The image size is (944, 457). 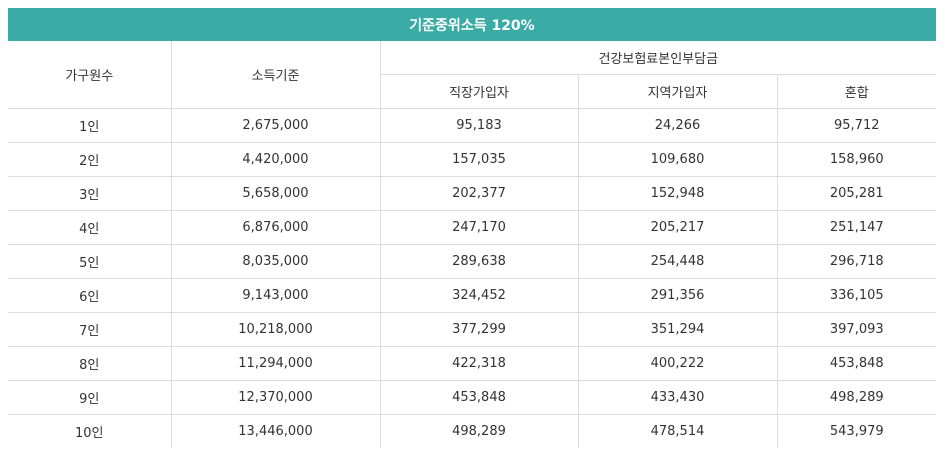 What do you see at coordinates (276, 159) in the screenshot?
I see `cell-income: 4,420,000` at bounding box center [276, 159].